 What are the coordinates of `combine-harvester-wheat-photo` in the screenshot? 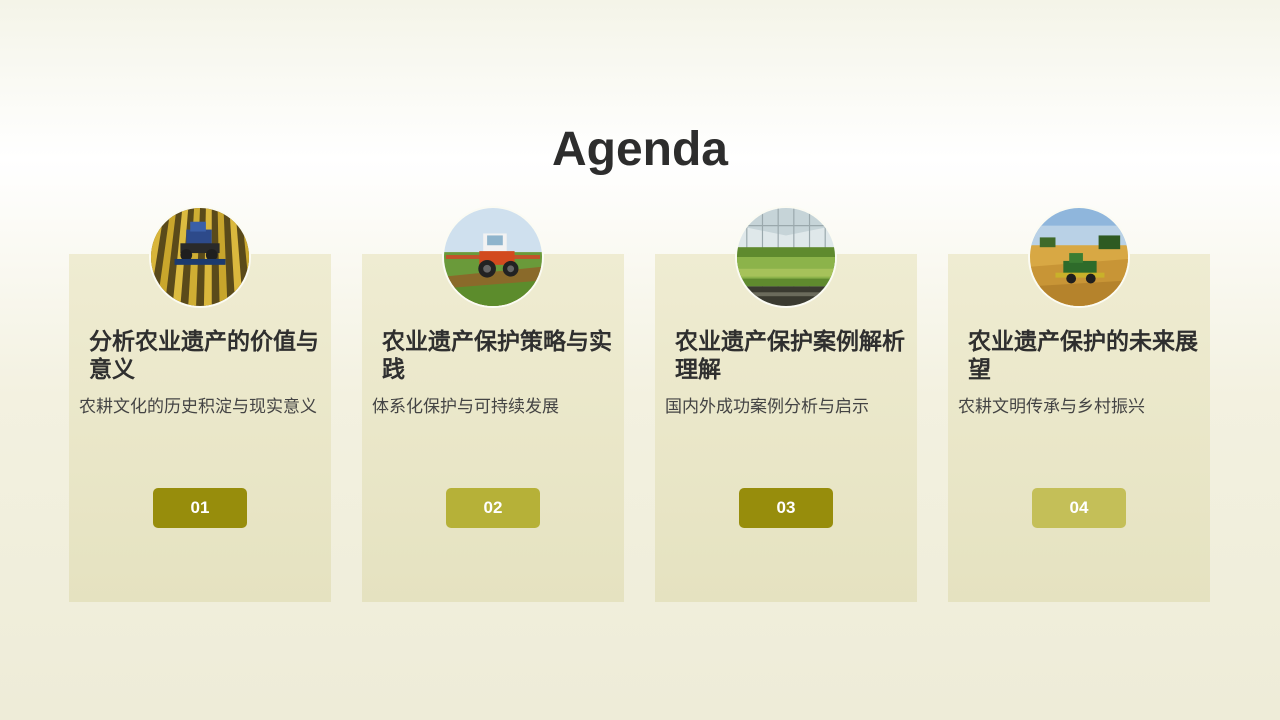 It's located at (1079, 257).